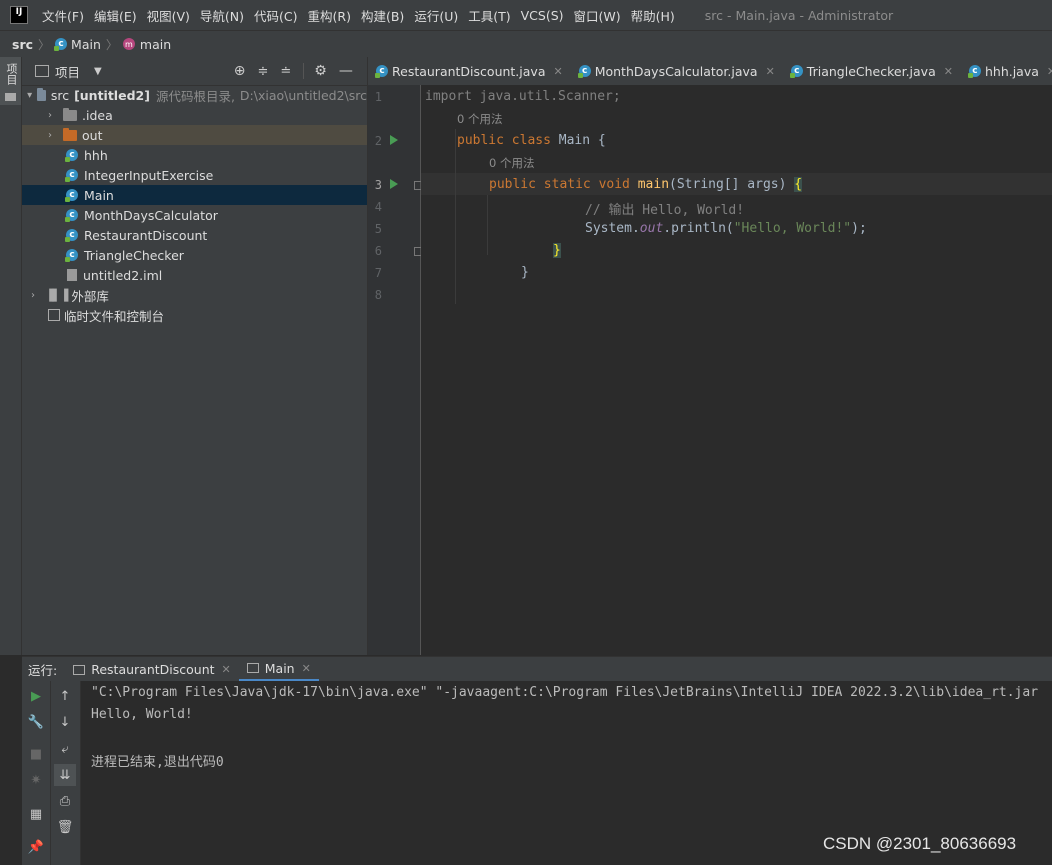  What do you see at coordinates (222, 15) in the screenshot?
I see `menu-navigate: 导航(N)` at bounding box center [222, 15].